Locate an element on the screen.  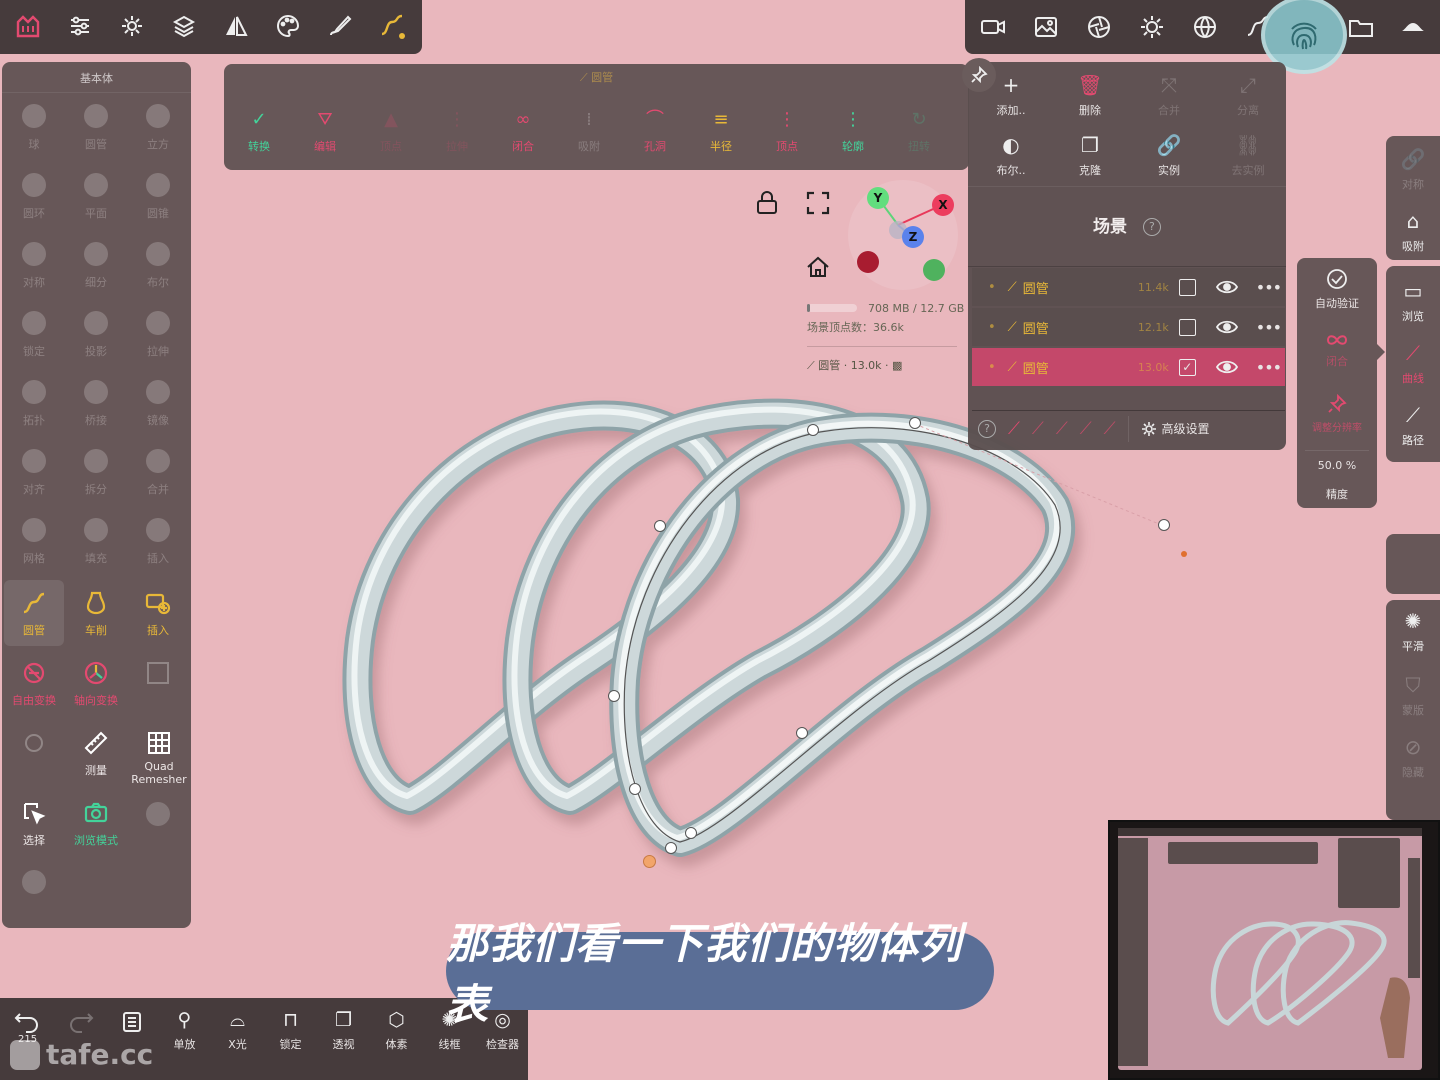
primitive-item: 插入 is located at coordinates (158, 541).